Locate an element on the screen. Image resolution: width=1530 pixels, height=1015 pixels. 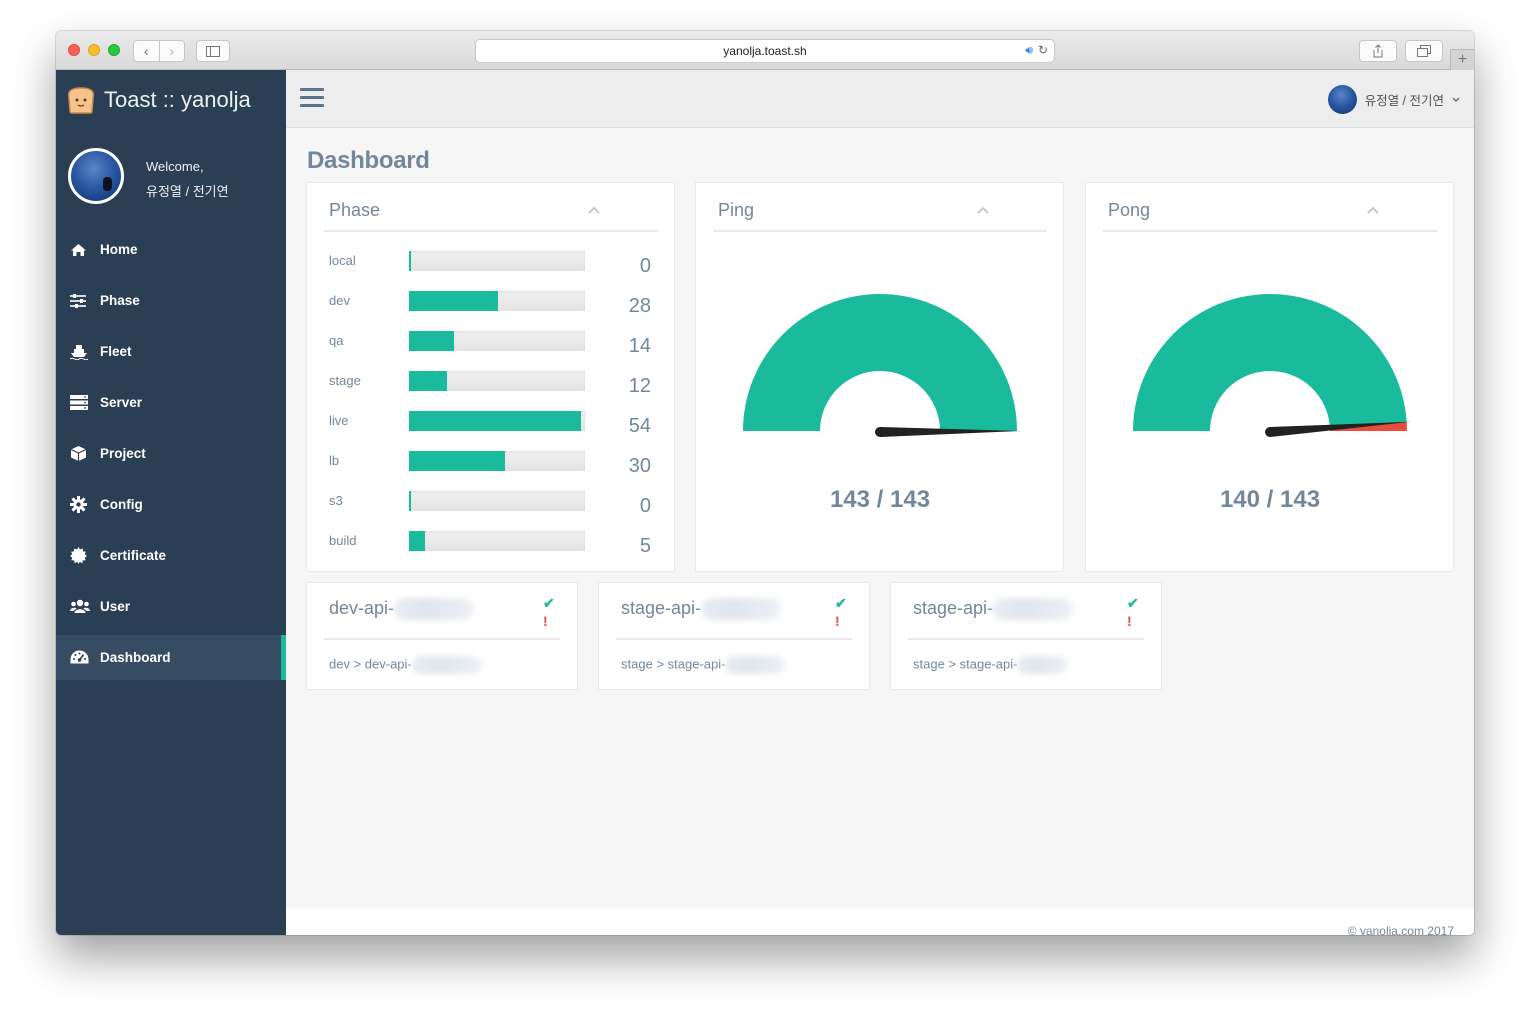
cube-icon is located at coordinates (81, 453).